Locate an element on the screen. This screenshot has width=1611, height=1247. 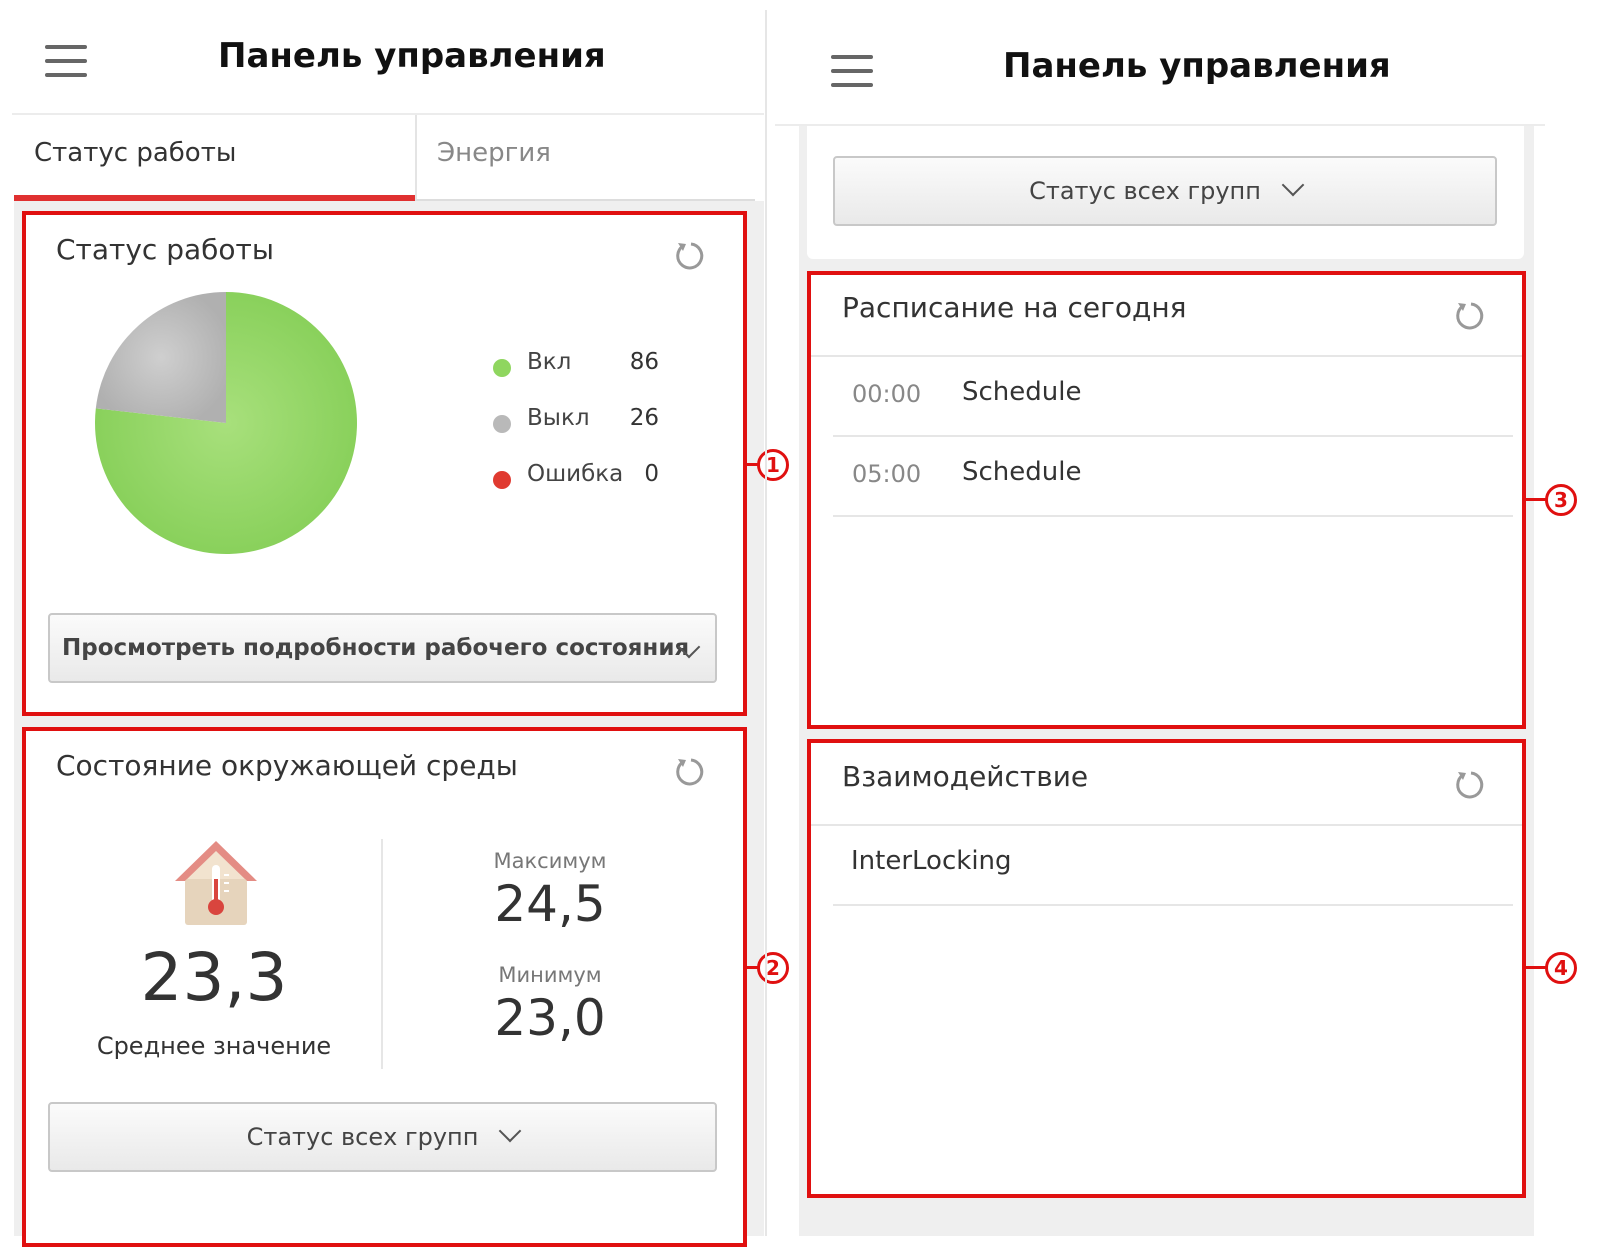
all-groups-status-button: Статус всех групп is located at coordinates (1165, 191).